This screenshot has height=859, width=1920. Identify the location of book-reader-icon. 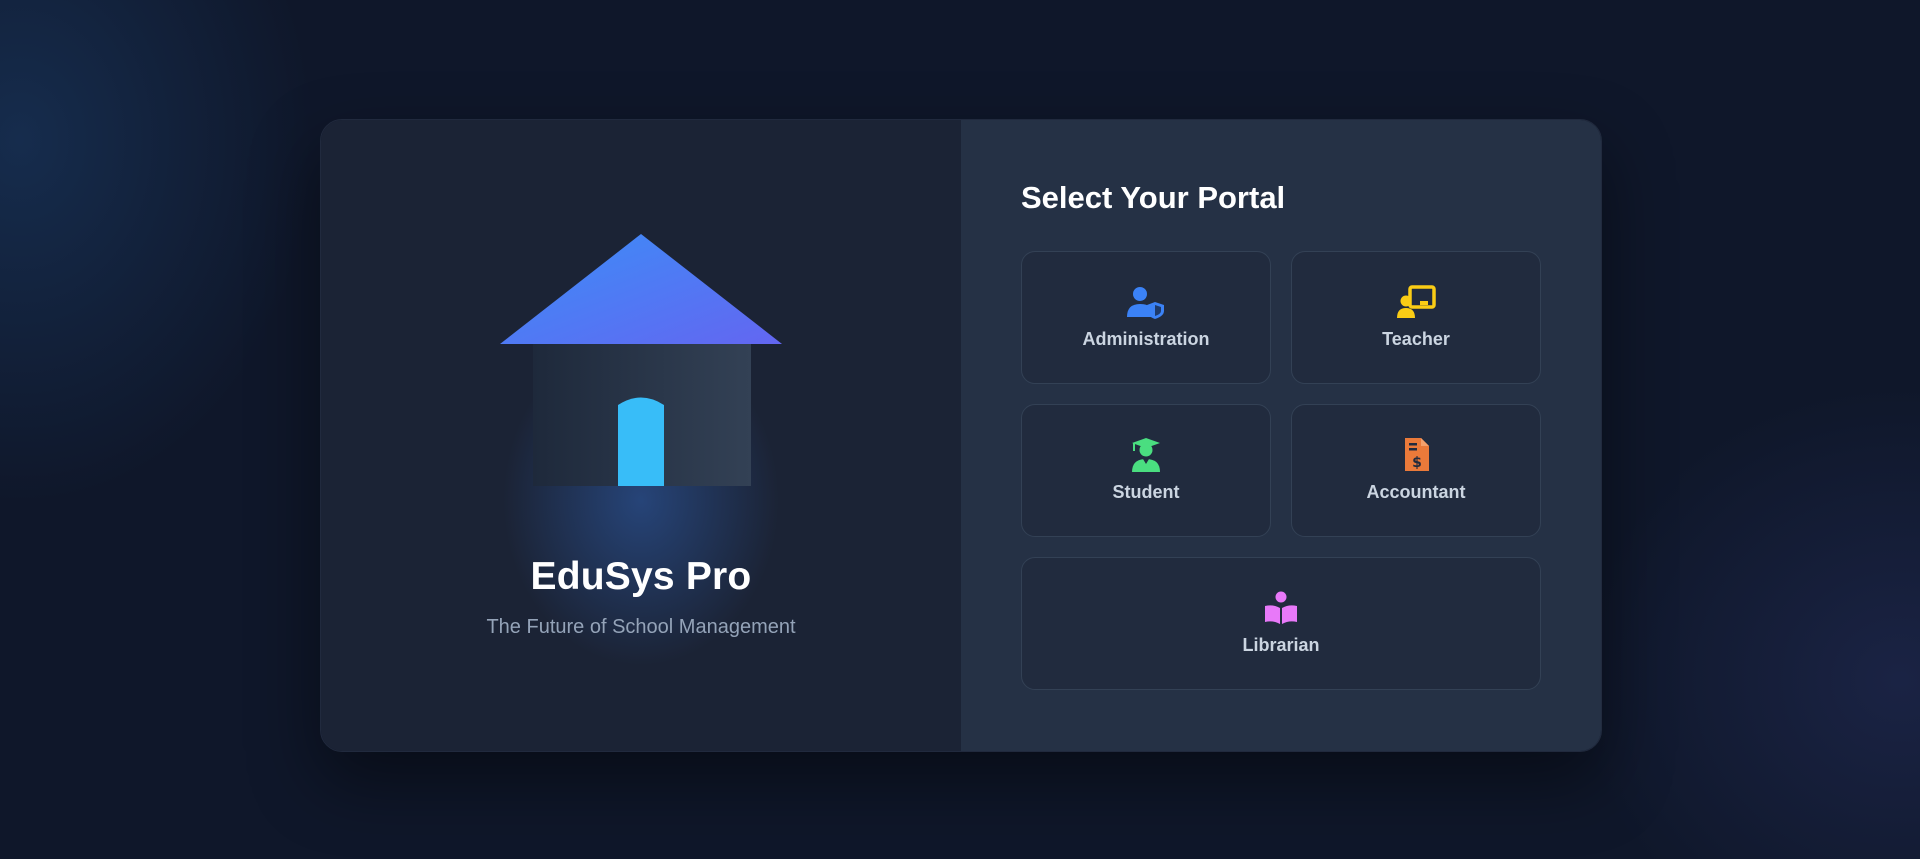
(1281, 608).